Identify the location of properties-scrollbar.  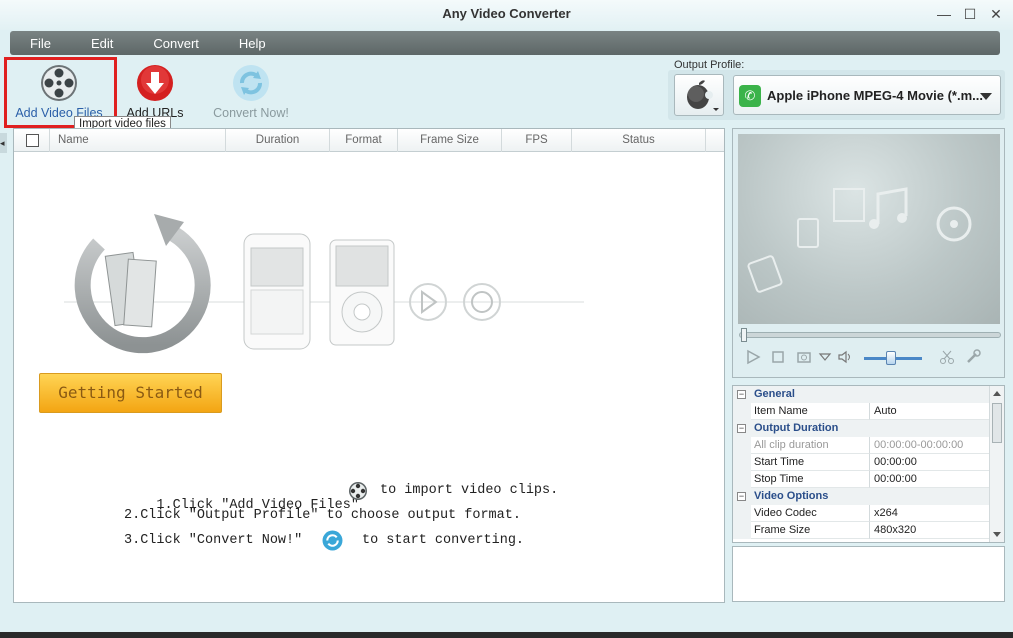
(996, 464).